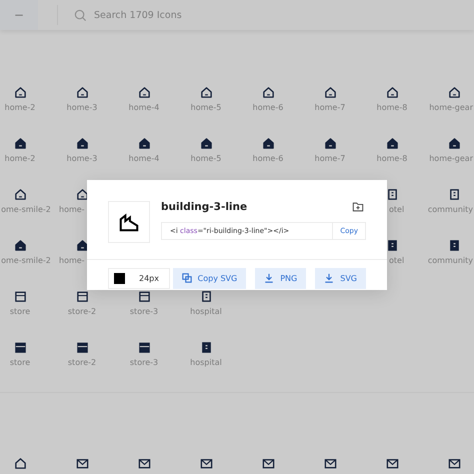  I want to click on search-field: Search 1709 Icons, so click(174, 15).